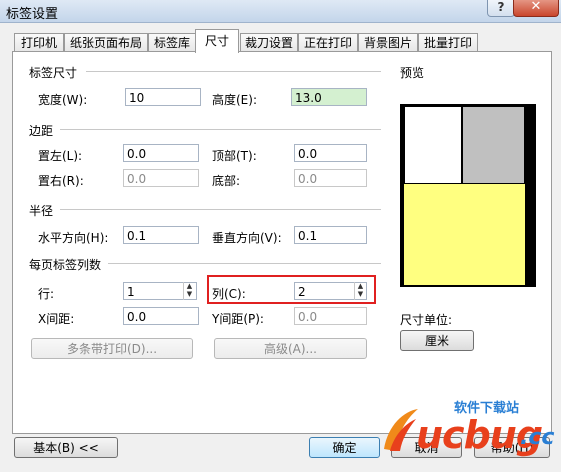 The height and width of the screenshot is (472, 561). I want to click on tab-size: 尺寸, so click(217, 41).